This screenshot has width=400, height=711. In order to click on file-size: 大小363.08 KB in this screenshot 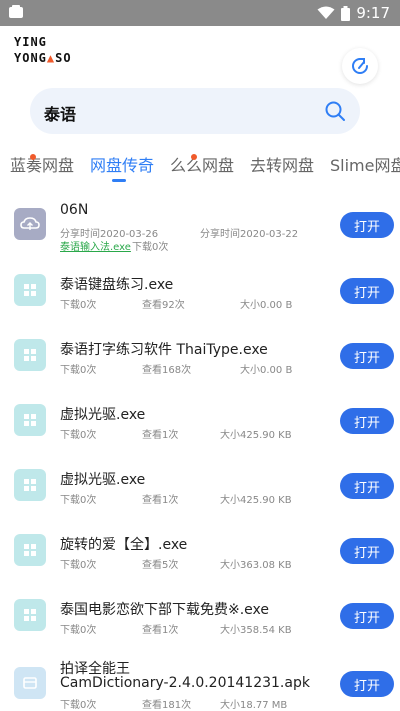, I will do `click(256, 565)`.